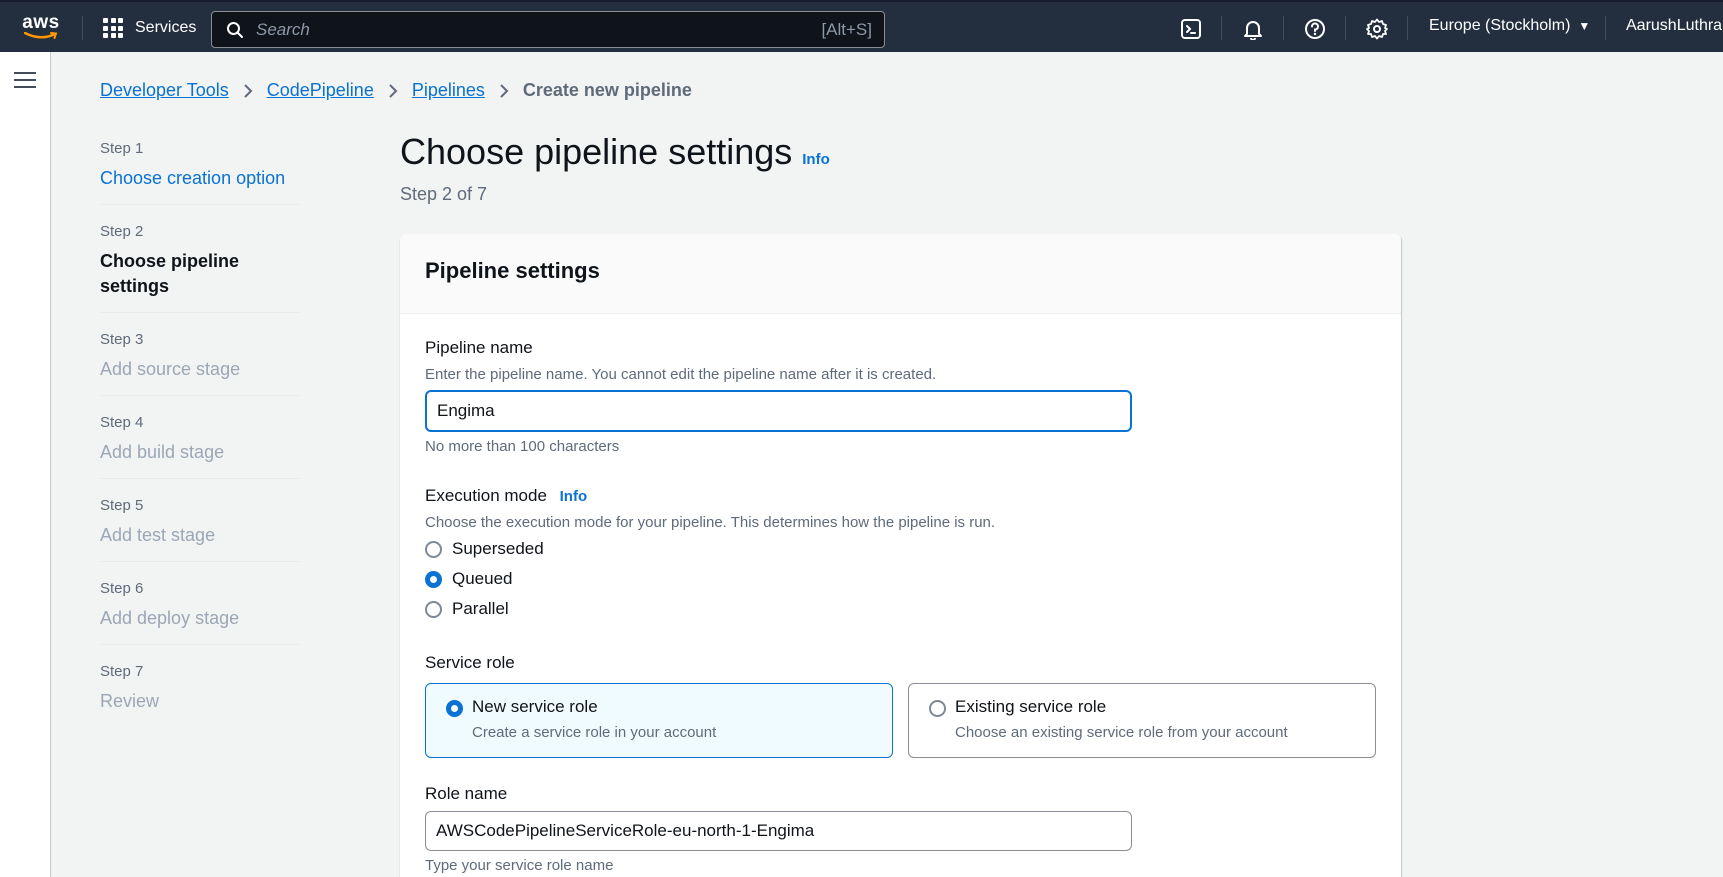 This screenshot has height=877, width=1723. Describe the element at coordinates (535, 706) in the screenshot. I see `tile-title-new-service-role: New service role` at that location.